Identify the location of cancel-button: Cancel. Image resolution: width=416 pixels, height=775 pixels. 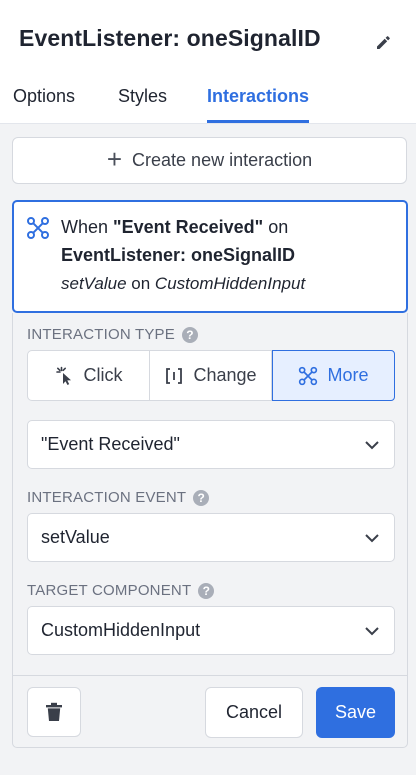
(254, 712).